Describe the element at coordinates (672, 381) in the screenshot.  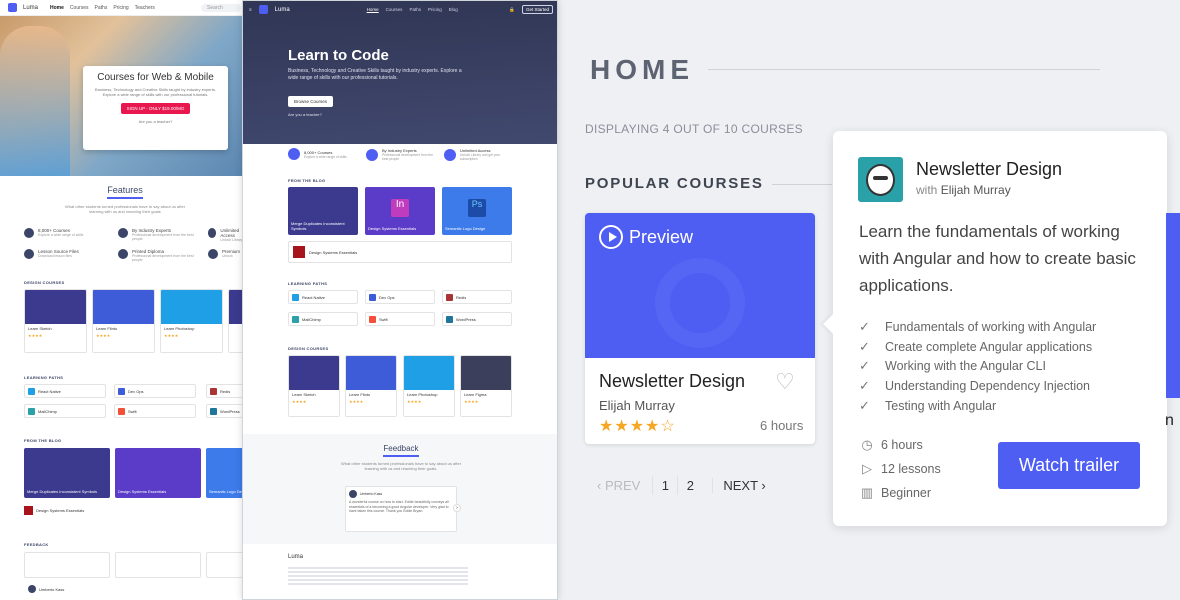
I see `course-name: Newsletter Design` at that location.